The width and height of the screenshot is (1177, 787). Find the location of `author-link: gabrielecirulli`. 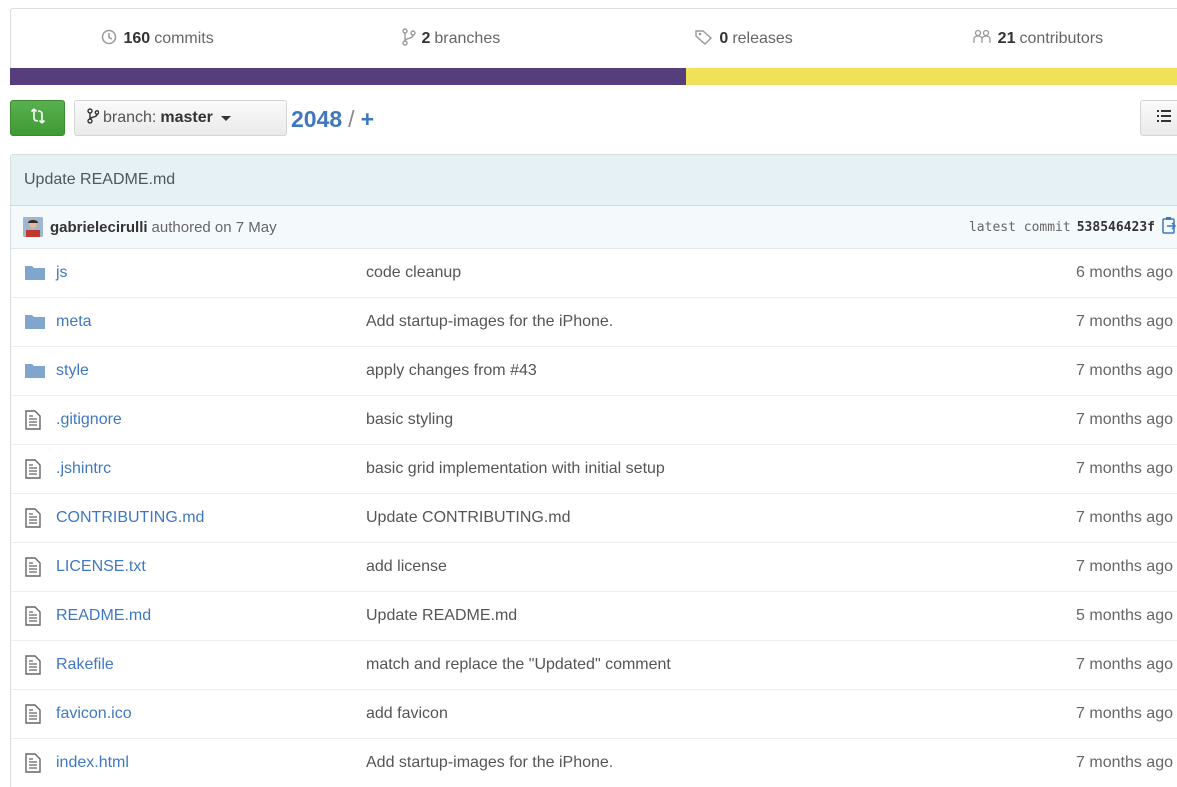

author-link: gabrielecirulli is located at coordinates (99, 227).